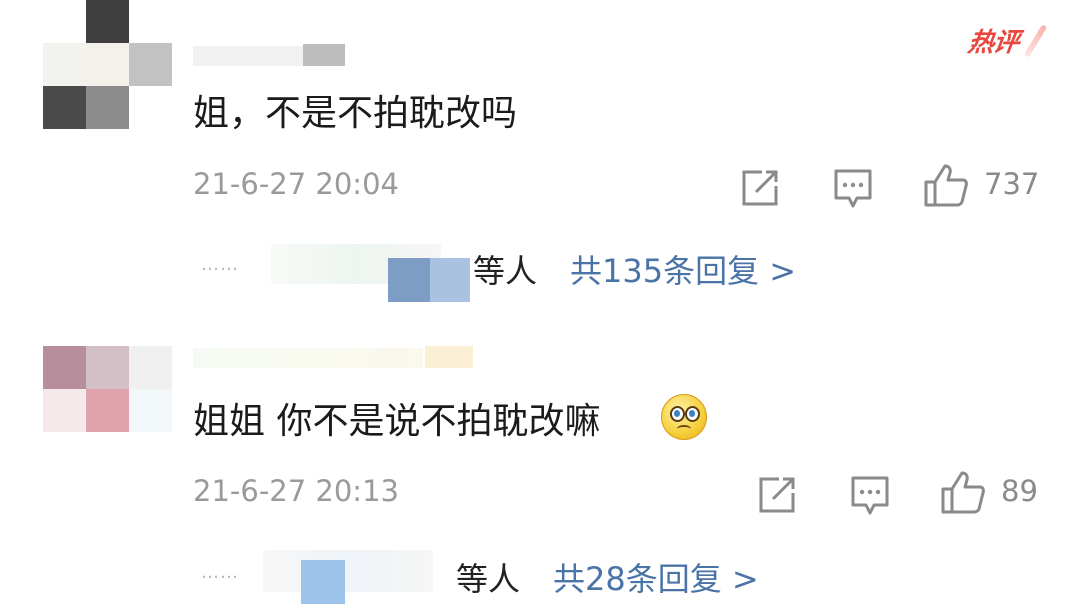 Image resolution: width=1080 pixels, height=609 pixels. What do you see at coordinates (348, 571) in the screenshot?
I see `reply-user-blurred` at bounding box center [348, 571].